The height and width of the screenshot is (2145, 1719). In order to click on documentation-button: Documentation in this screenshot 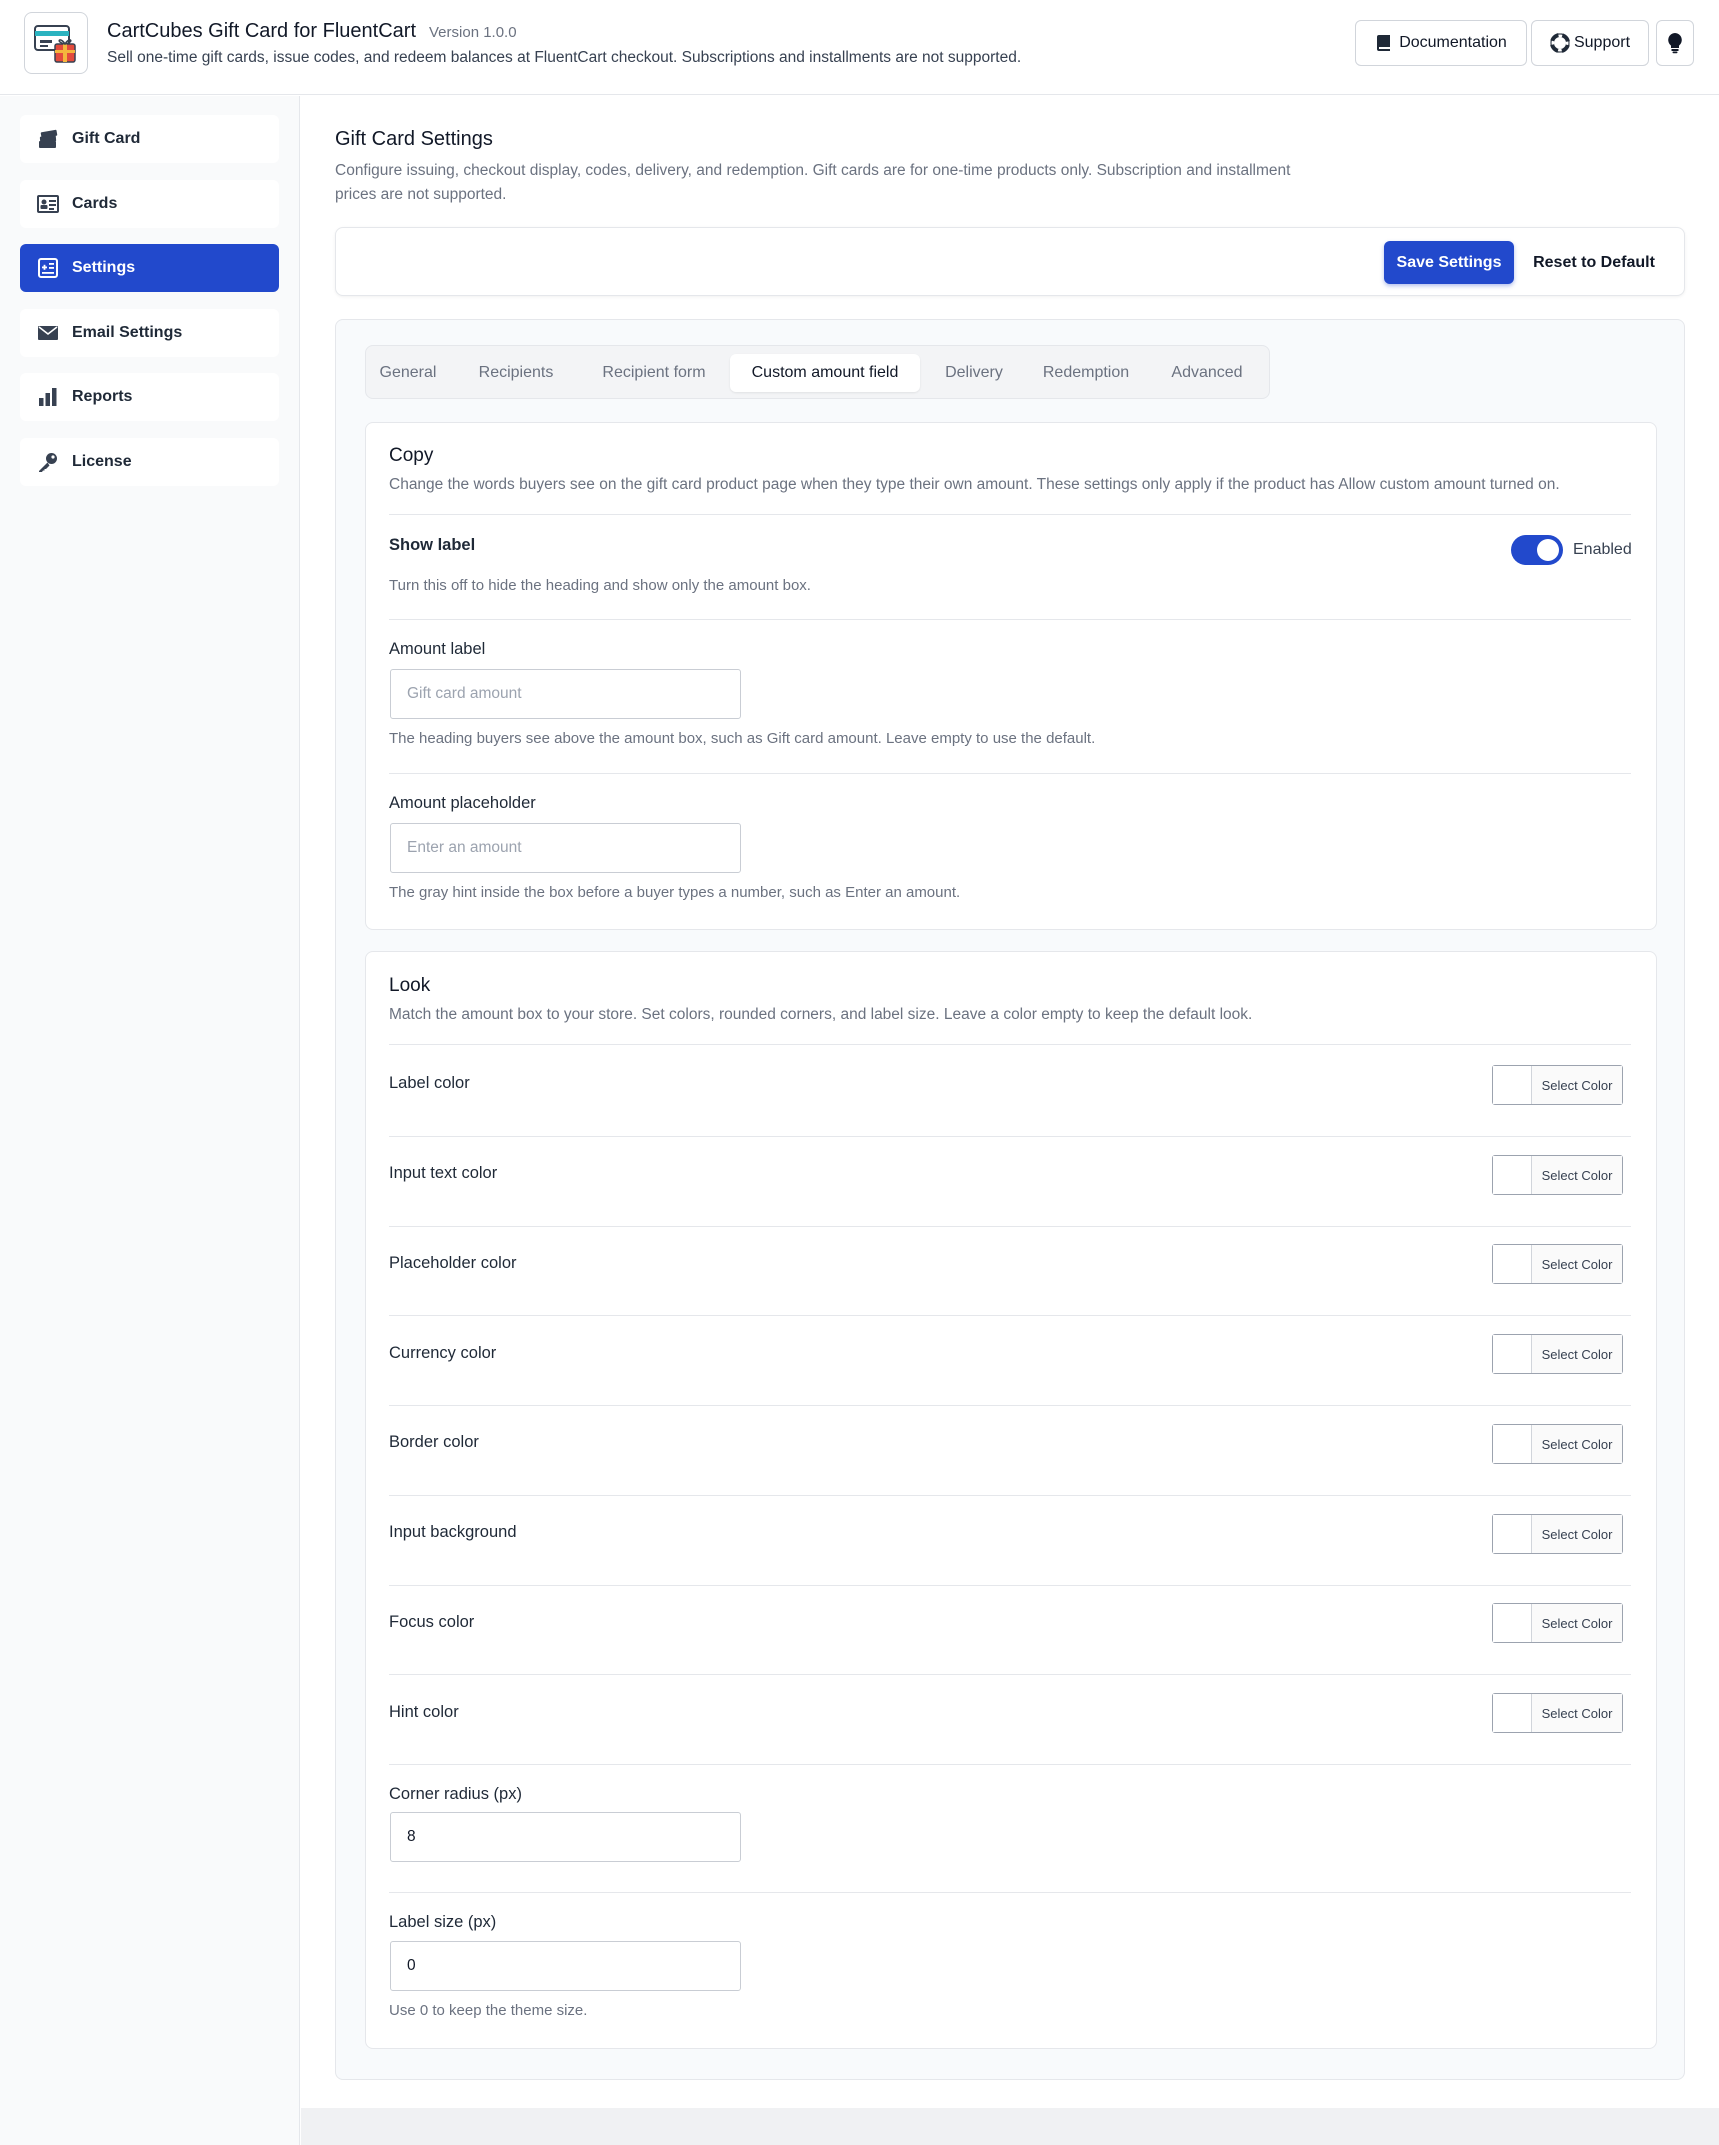, I will do `click(1441, 43)`.